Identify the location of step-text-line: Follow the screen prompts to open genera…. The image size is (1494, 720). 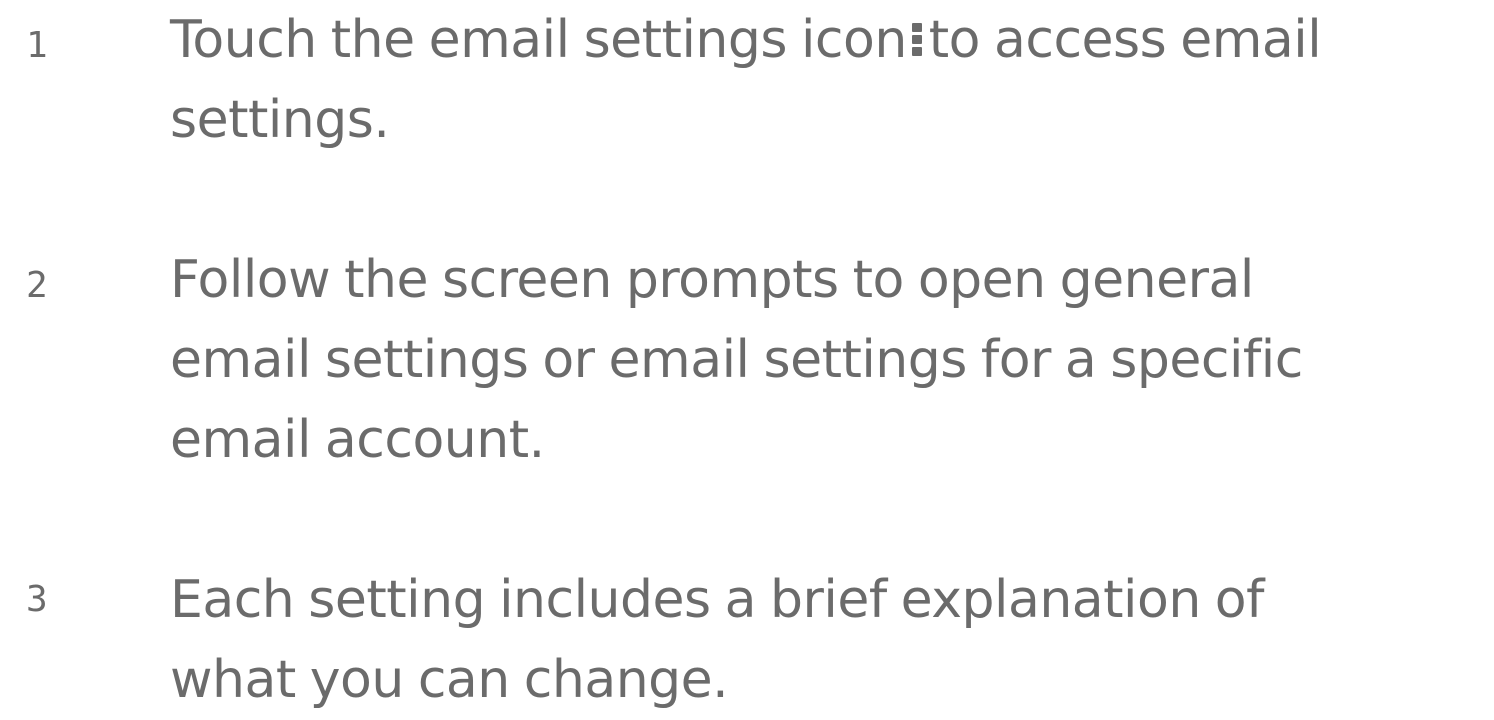
(712, 280).